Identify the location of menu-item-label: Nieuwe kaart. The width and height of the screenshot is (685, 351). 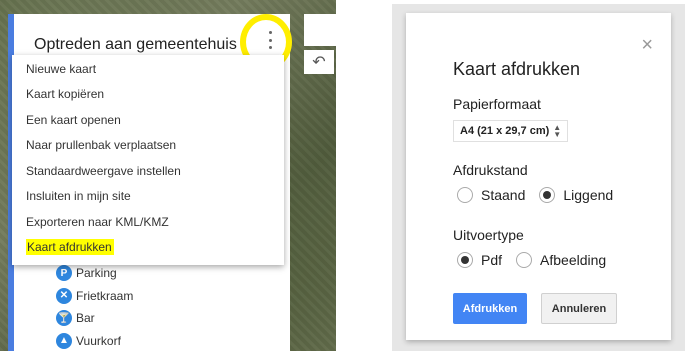
(61, 68).